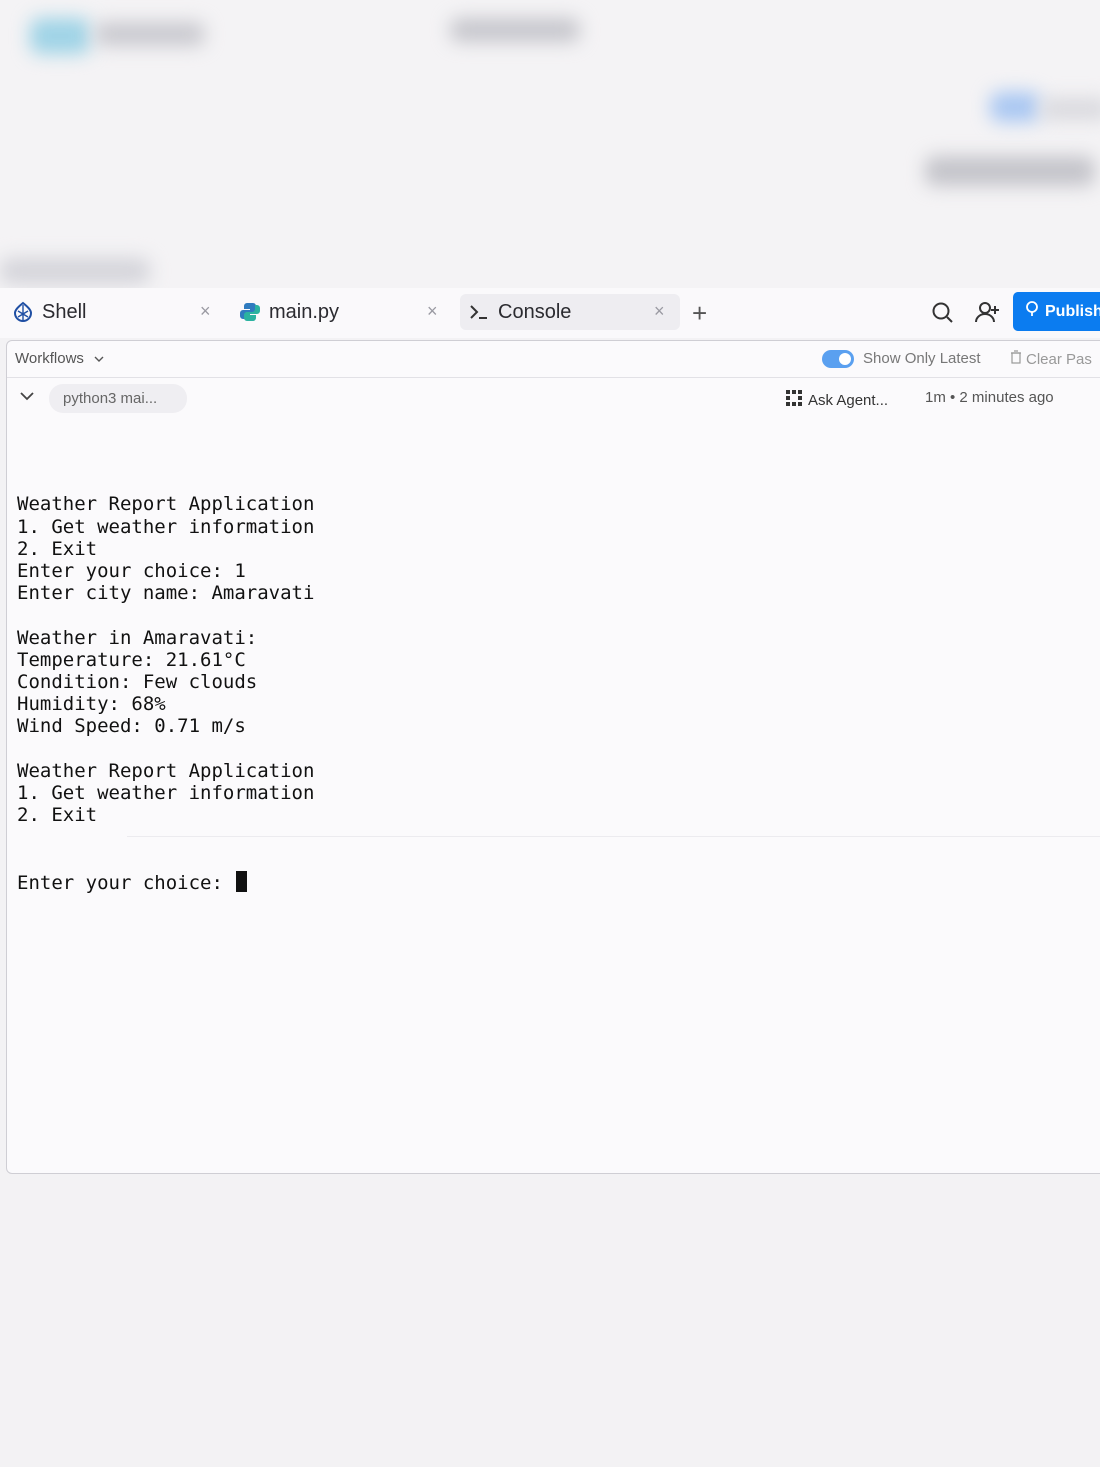 The width and height of the screenshot is (1100, 1467). Describe the element at coordinates (27, 398) in the screenshot. I see `collapse-chevron-icon` at that location.